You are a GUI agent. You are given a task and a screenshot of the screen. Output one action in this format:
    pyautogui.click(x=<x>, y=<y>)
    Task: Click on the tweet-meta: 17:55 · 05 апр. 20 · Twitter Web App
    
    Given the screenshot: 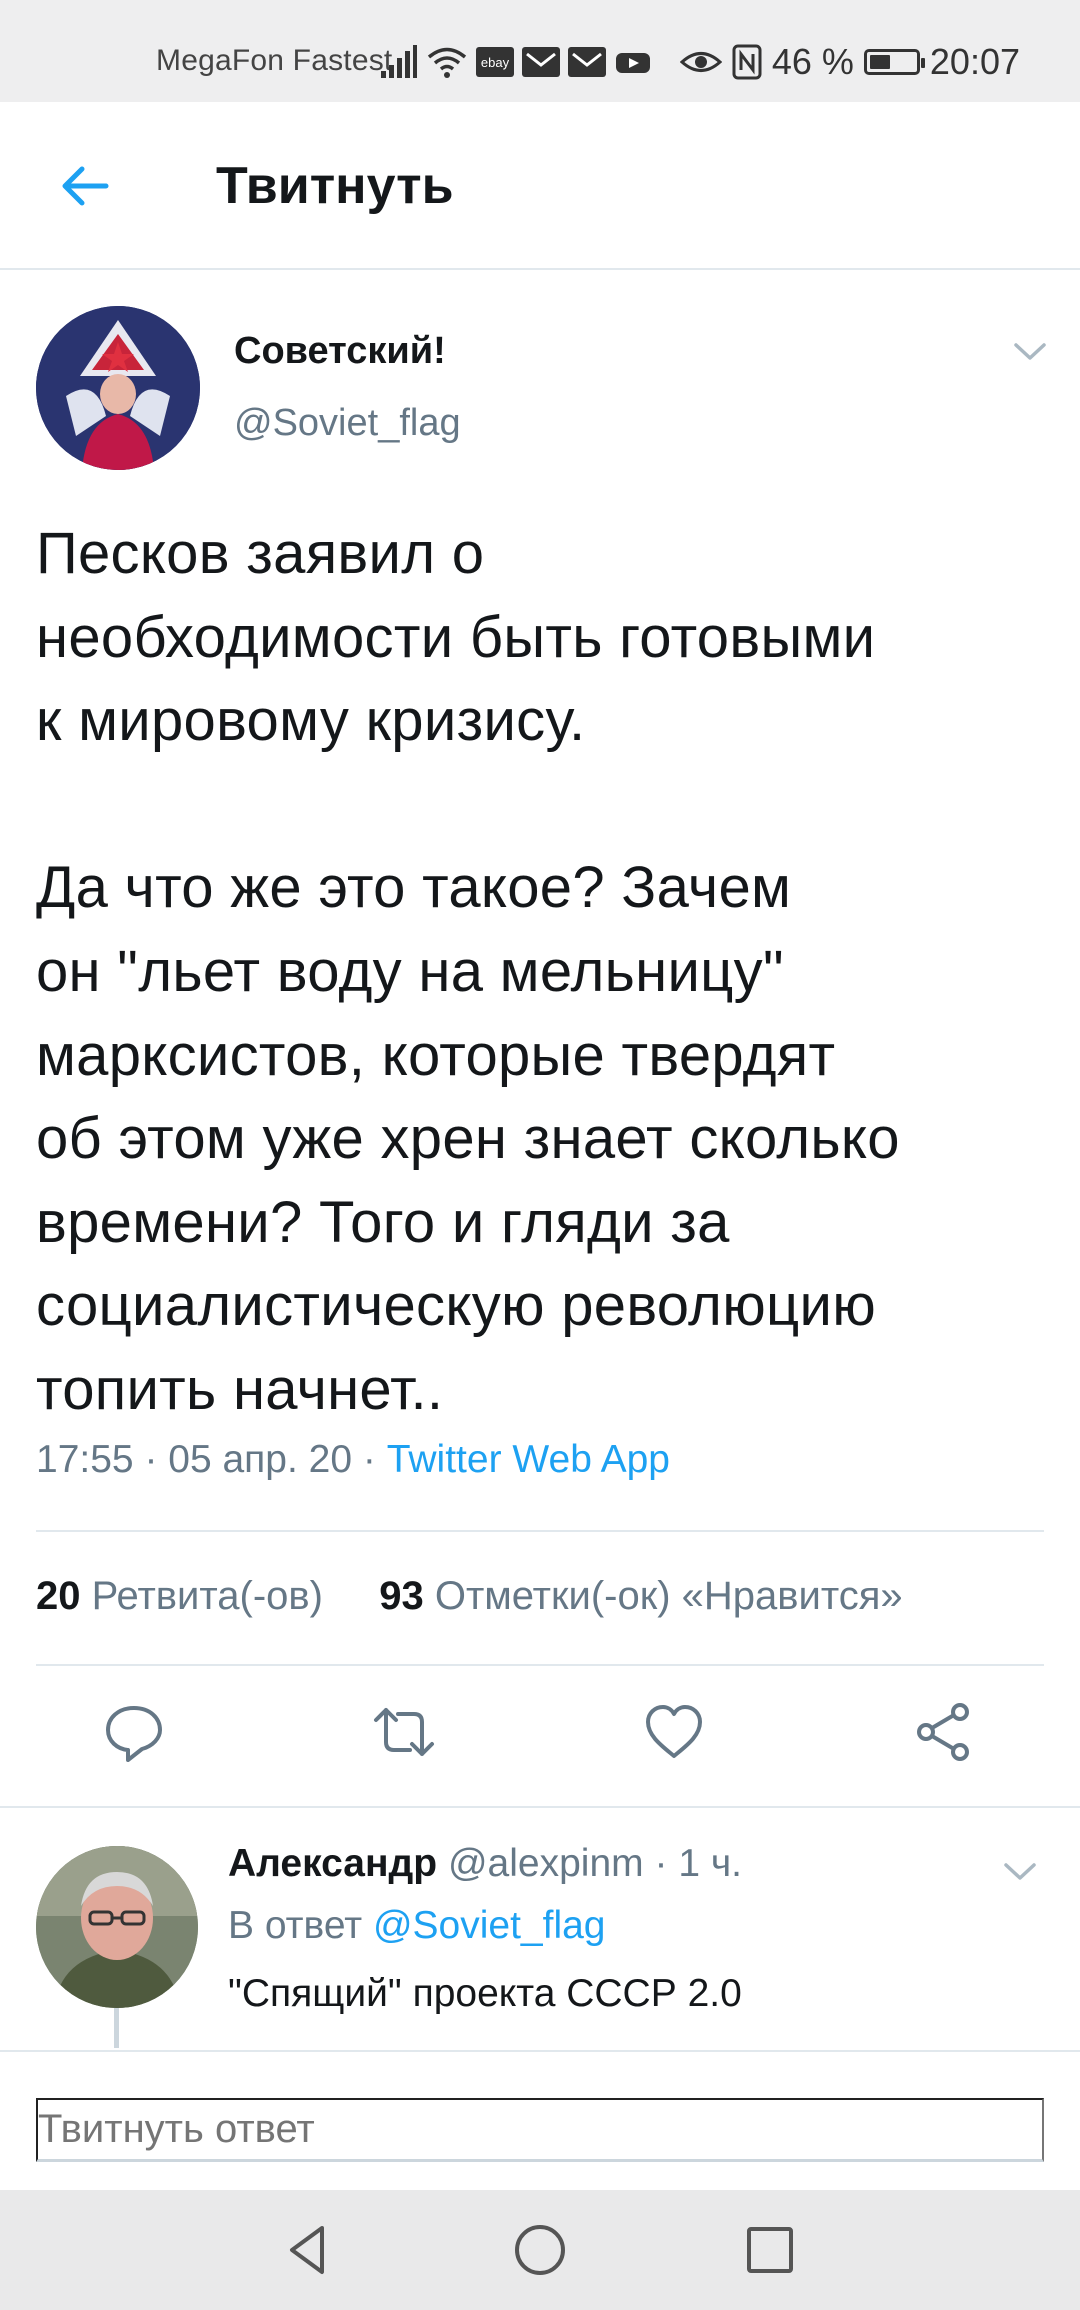 What is the action you would take?
    pyautogui.click(x=353, y=1460)
    